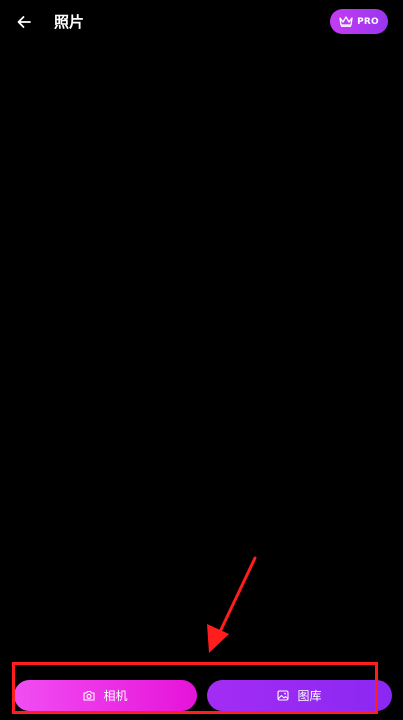  What do you see at coordinates (283, 695) in the screenshot?
I see `image-icon` at bounding box center [283, 695].